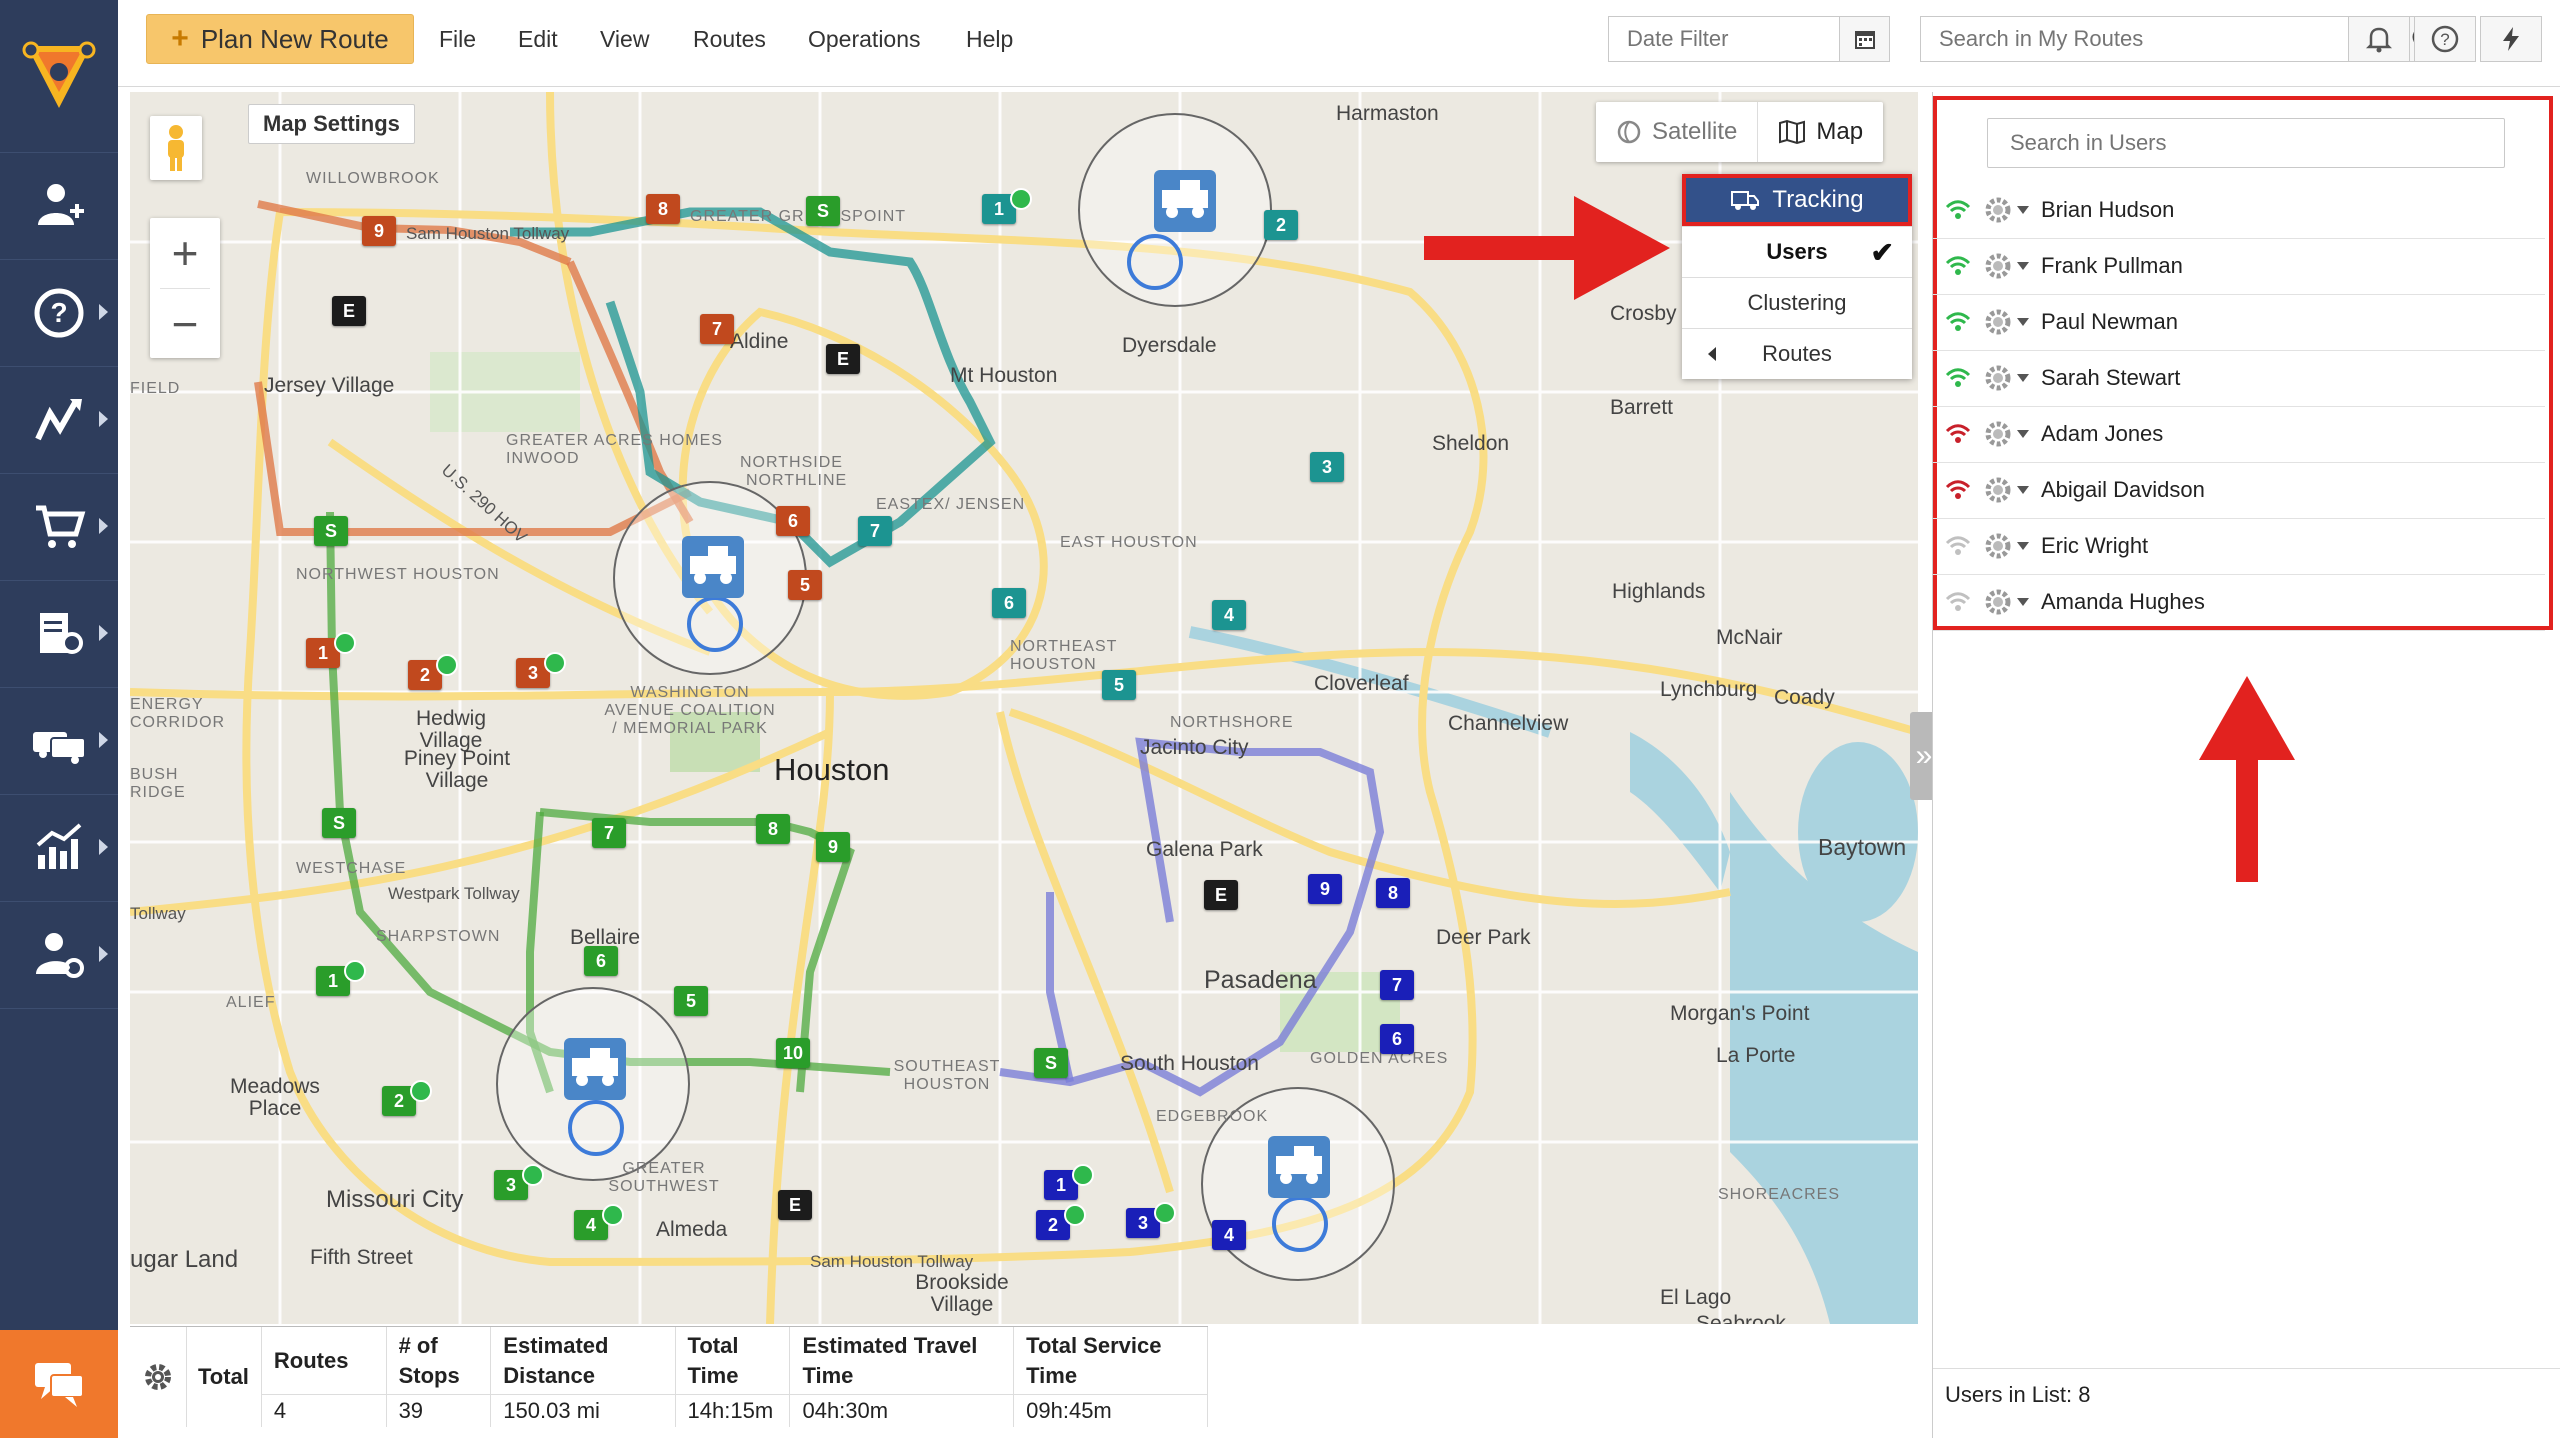 This screenshot has height=1438, width=2560. Describe the element at coordinates (1677, 132) in the screenshot. I see `satellite-button: Satellite` at that location.